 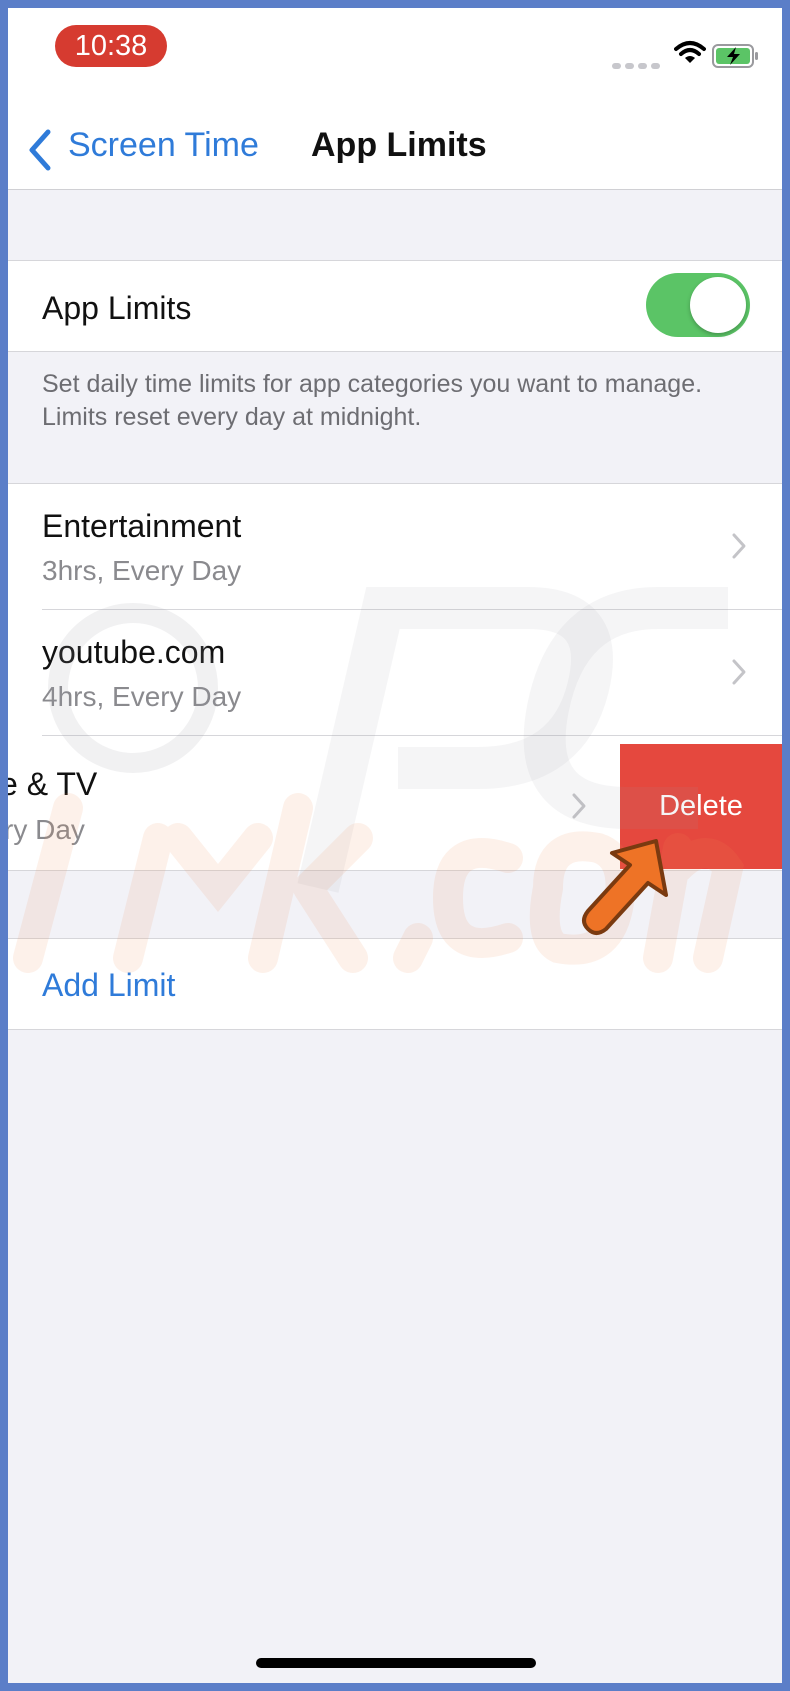 I want to click on limit-subtitle: ry Day, so click(x=46, y=829).